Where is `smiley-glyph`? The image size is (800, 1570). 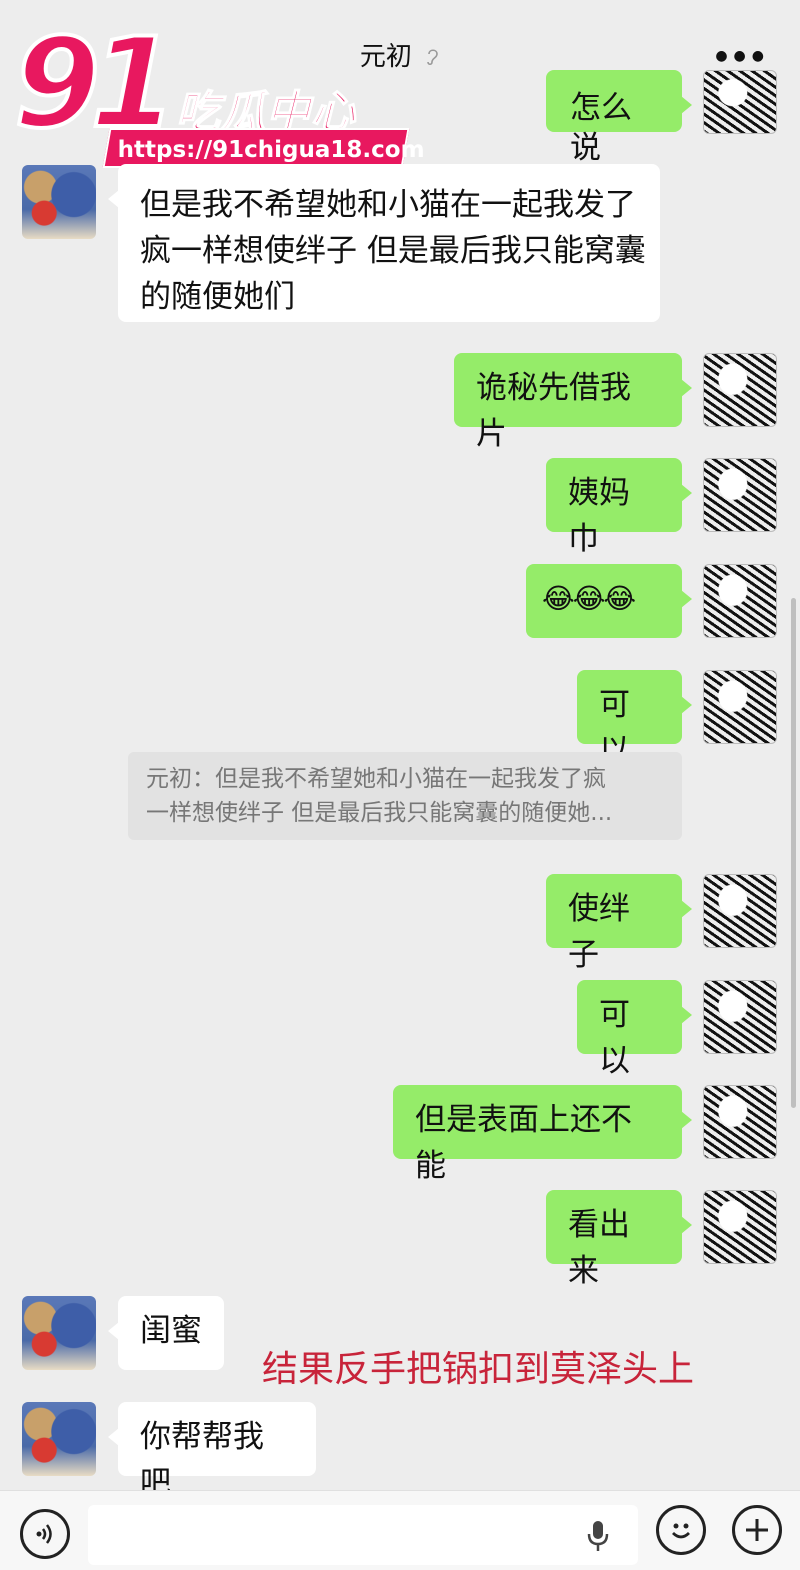
smiley-glyph is located at coordinates (681, 1531).